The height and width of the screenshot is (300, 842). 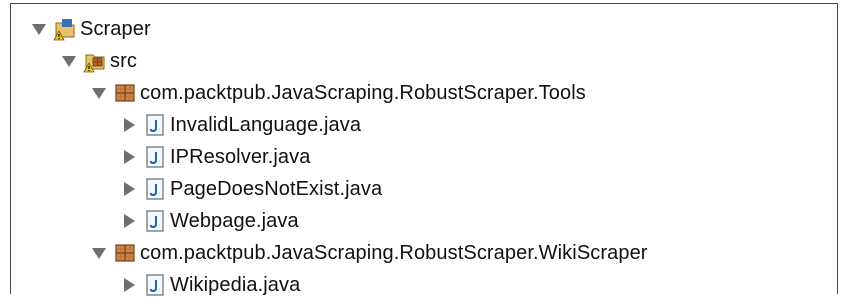 What do you see at coordinates (64, 30) in the screenshot?
I see `project-folder-warning-icon` at bounding box center [64, 30].